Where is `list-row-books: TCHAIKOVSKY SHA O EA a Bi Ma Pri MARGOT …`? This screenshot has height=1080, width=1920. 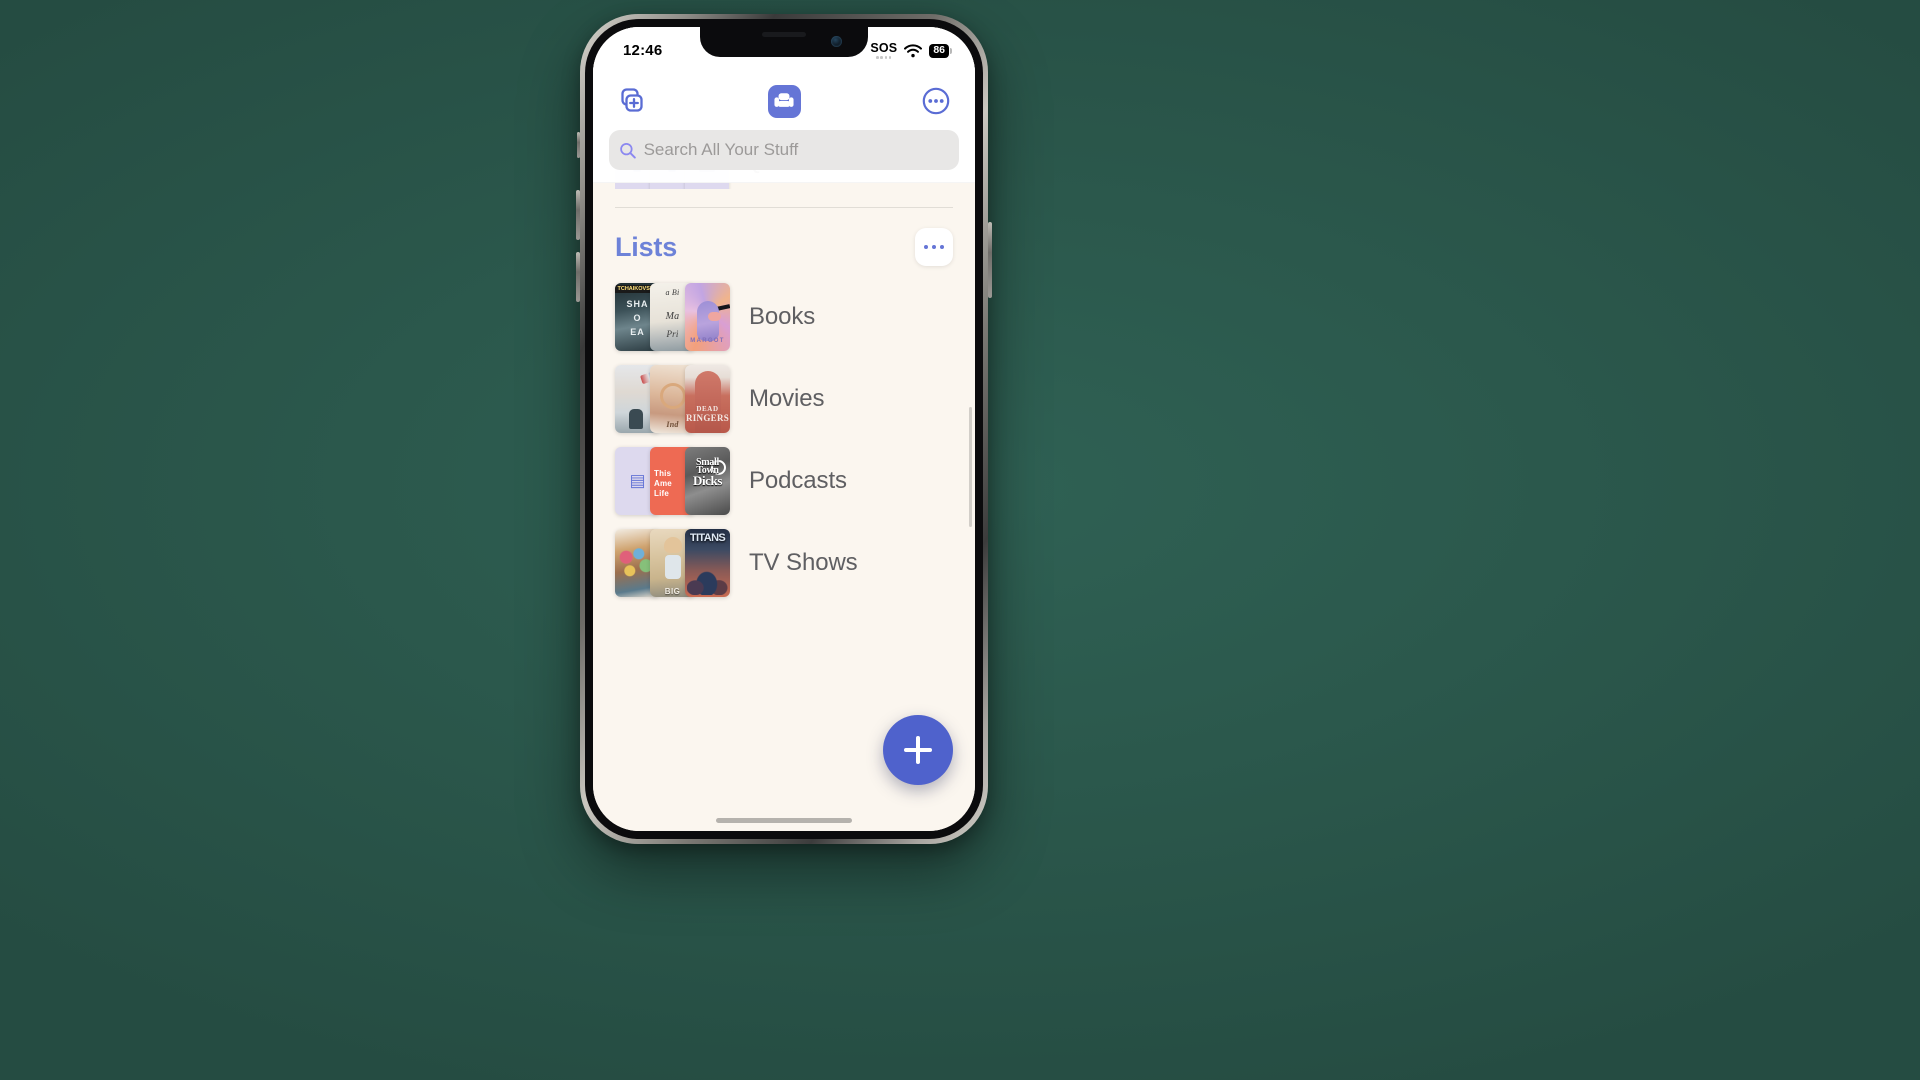
list-row-books: TCHAIKOVSKY SHA O EA a Bi Ma Pri MARGOT … is located at coordinates (784, 317).